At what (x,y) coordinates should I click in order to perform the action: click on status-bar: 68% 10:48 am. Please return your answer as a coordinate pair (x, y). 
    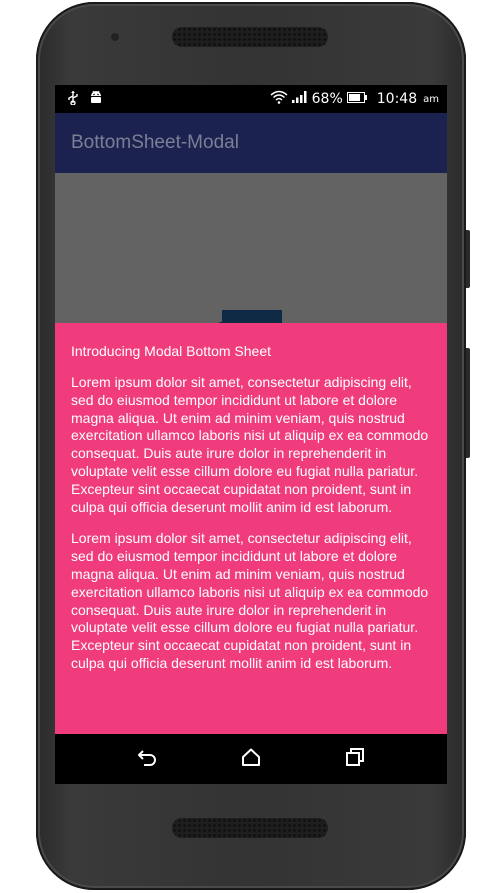
    Looking at the image, I should click on (251, 99).